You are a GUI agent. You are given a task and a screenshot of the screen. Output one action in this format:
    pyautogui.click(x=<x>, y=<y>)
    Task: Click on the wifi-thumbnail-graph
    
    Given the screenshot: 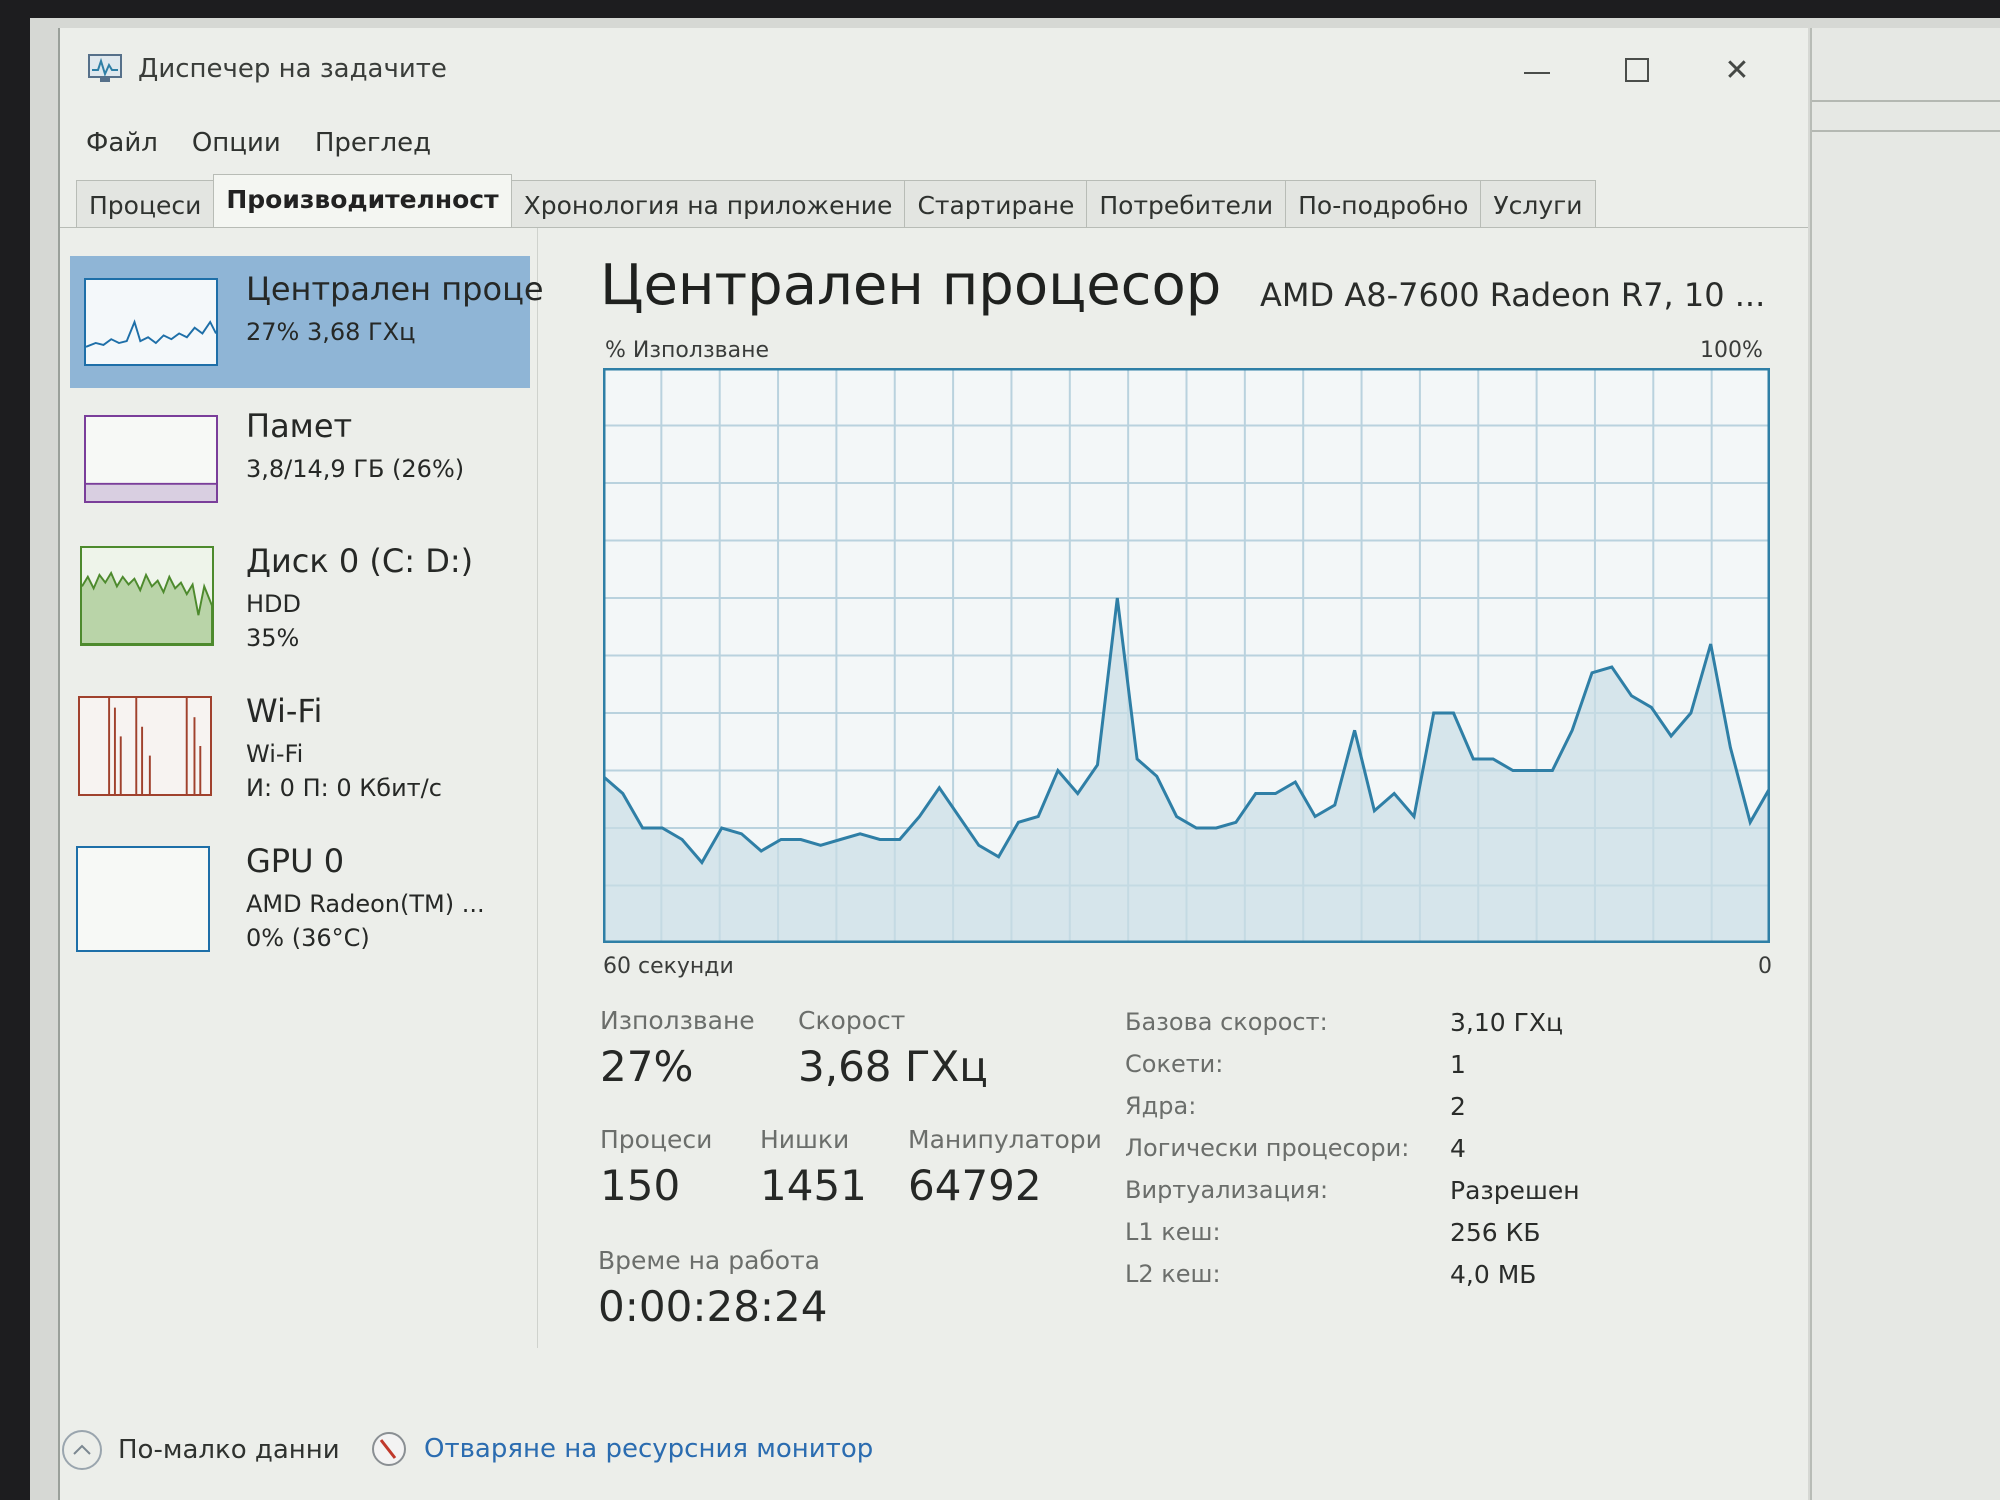 What is the action you would take?
    pyautogui.click(x=145, y=746)
    